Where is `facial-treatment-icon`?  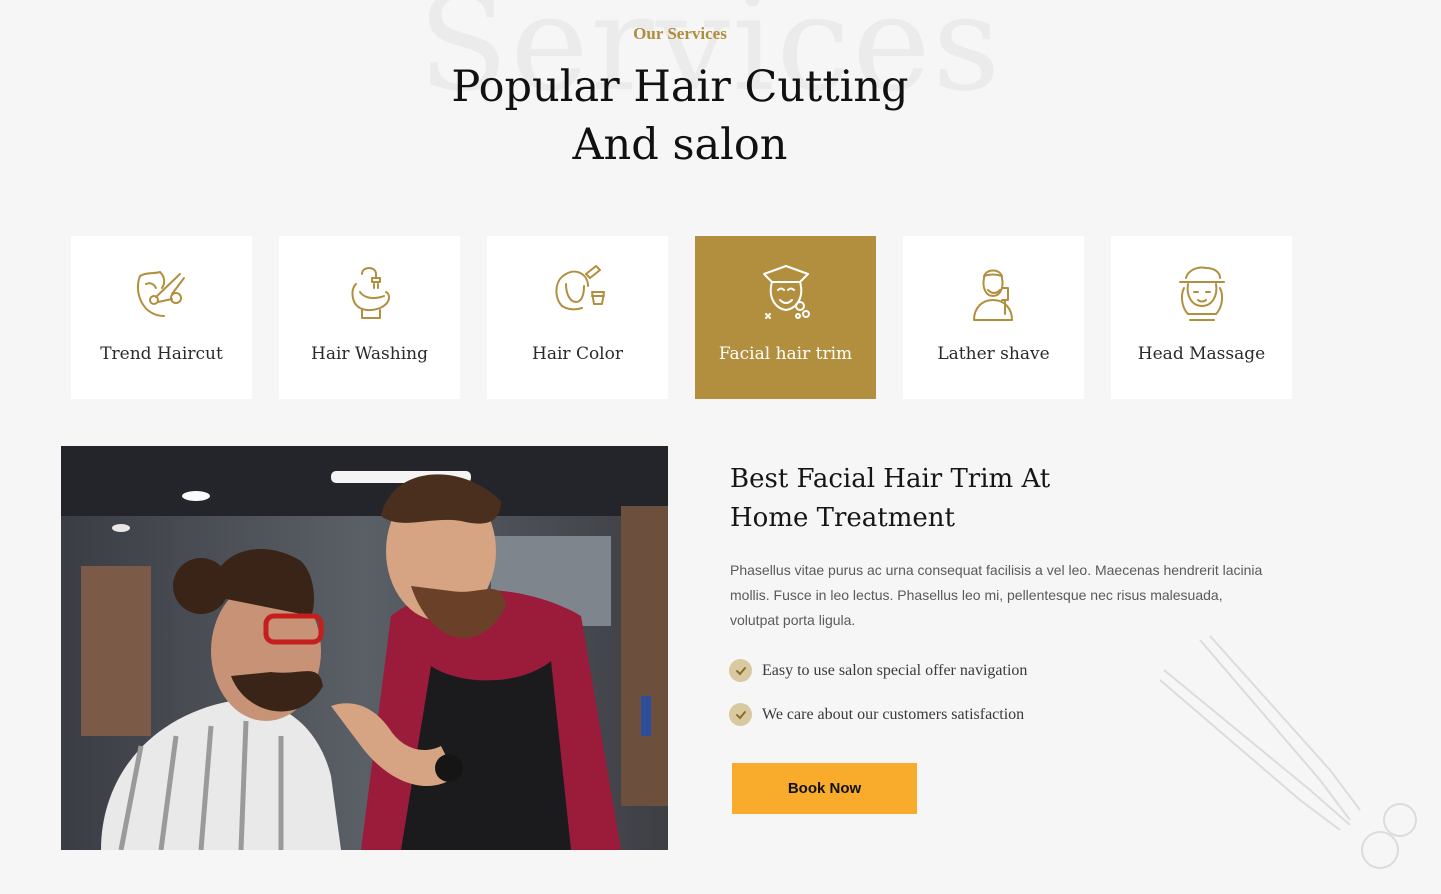 facial-treatment-icon is located at coordinates (786, 293).